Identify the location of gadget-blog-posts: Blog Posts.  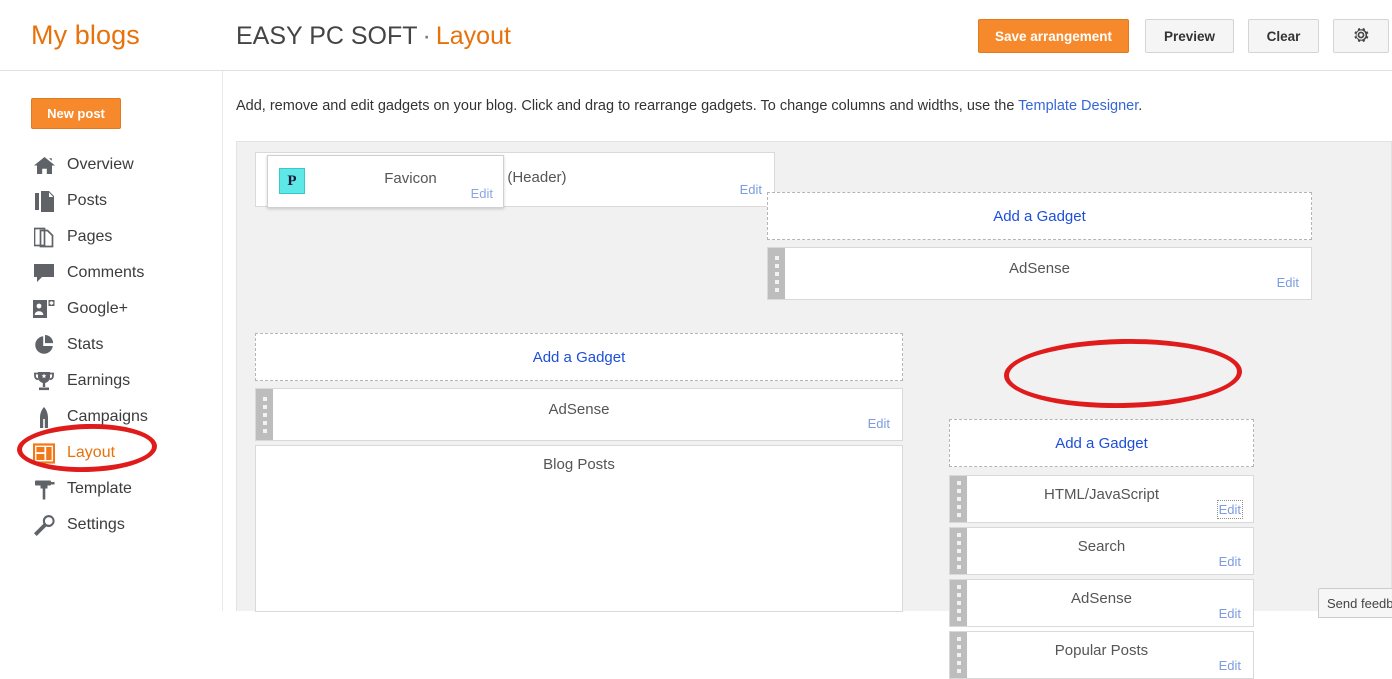
(579, 528).